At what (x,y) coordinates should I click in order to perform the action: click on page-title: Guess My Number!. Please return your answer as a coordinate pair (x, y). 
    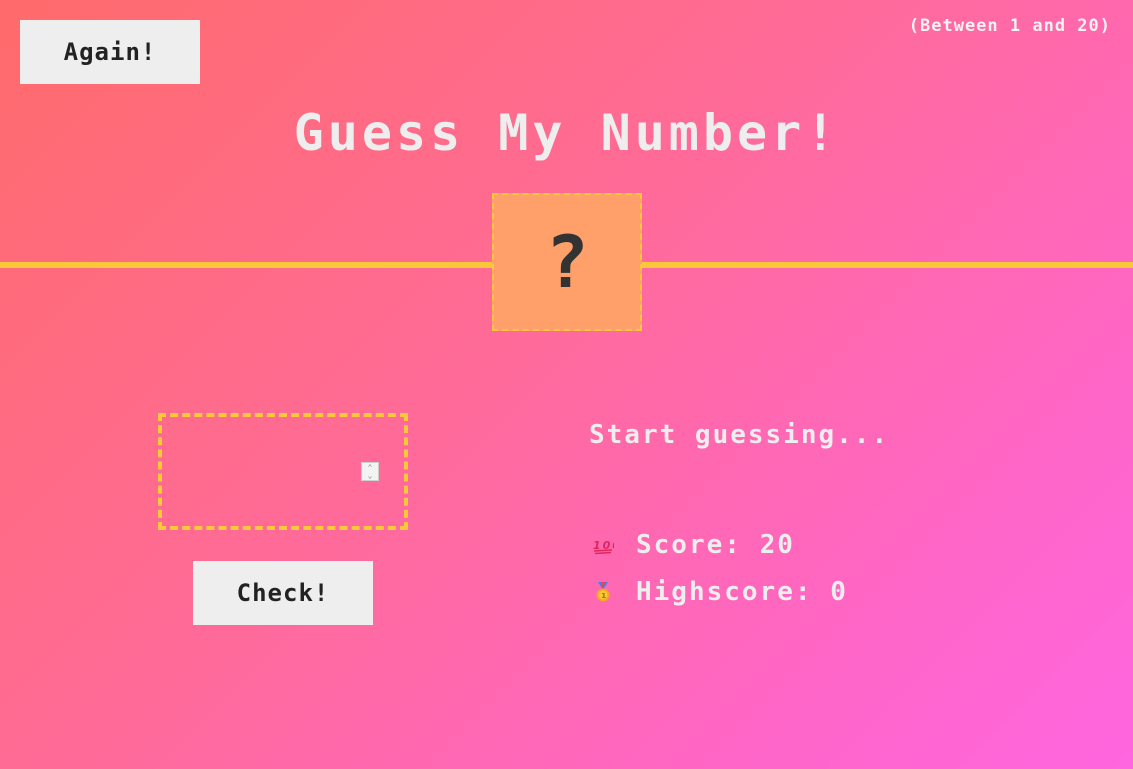
    Looking at the image, I should click on (566, 133).